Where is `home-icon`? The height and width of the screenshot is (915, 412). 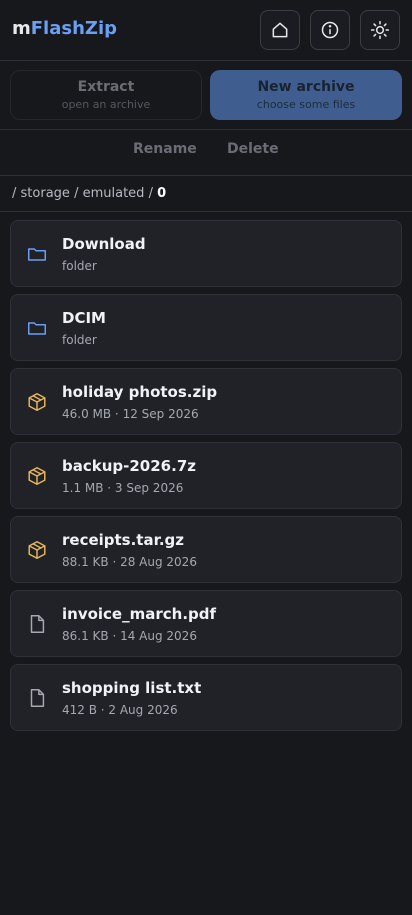
home-icon is located at coordinates (280, 30).